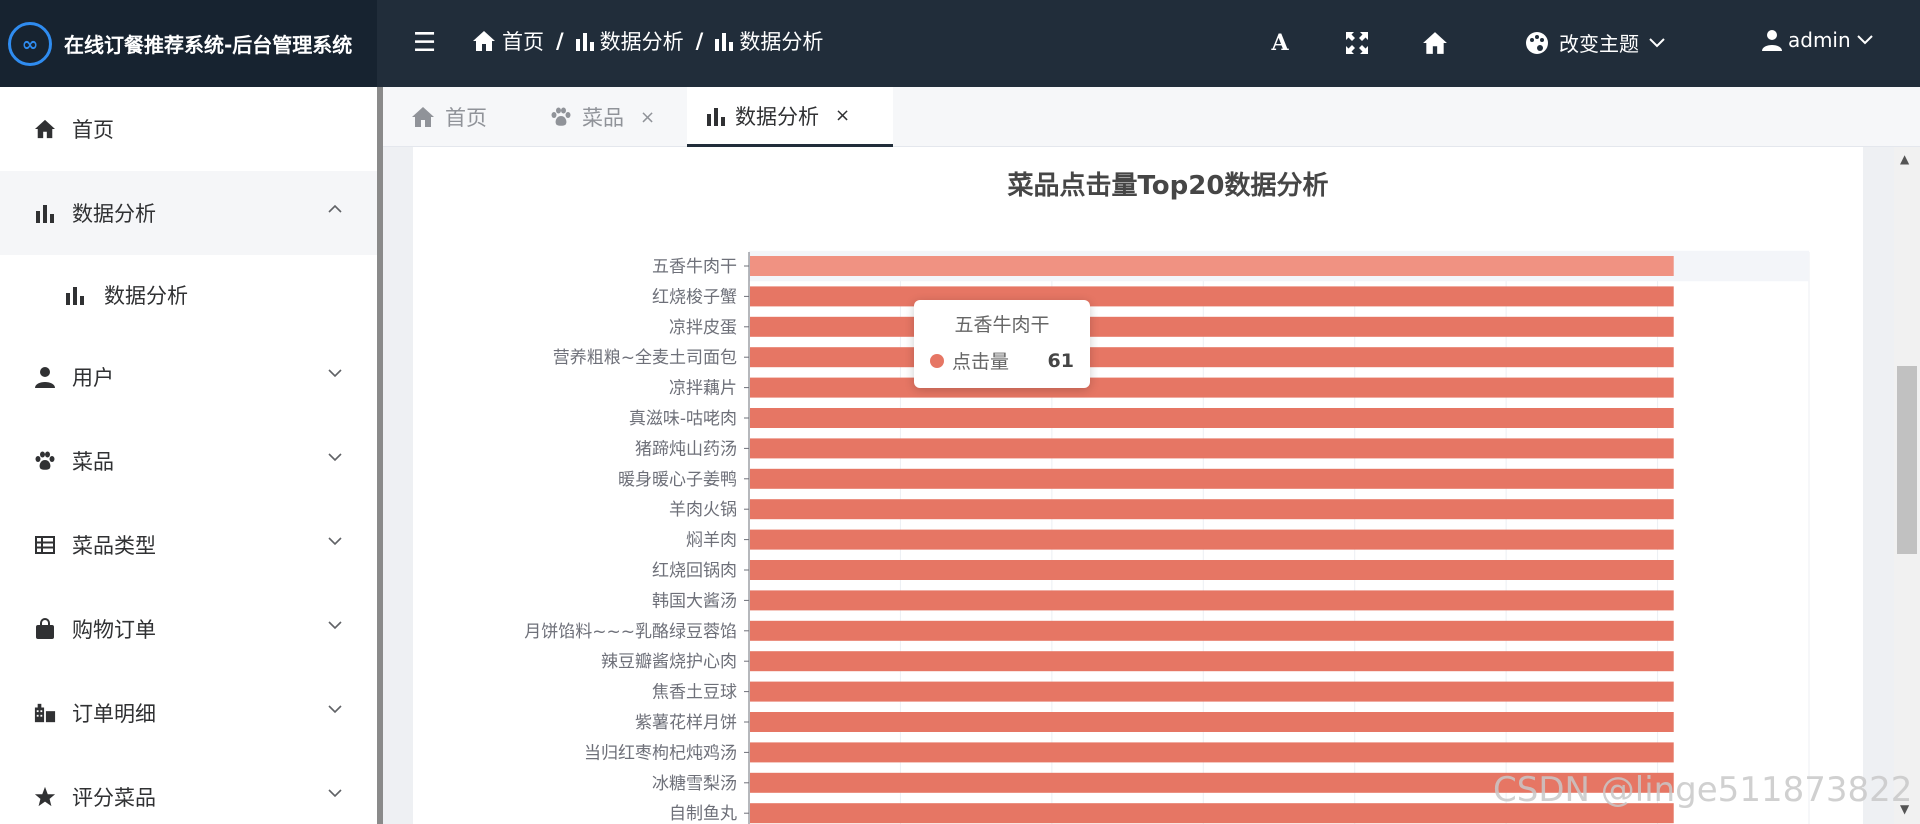 The height and width of the screenshot is (824, 1920). I want to click on sidebar-item-orders: 购物订单, so click(188, 629).